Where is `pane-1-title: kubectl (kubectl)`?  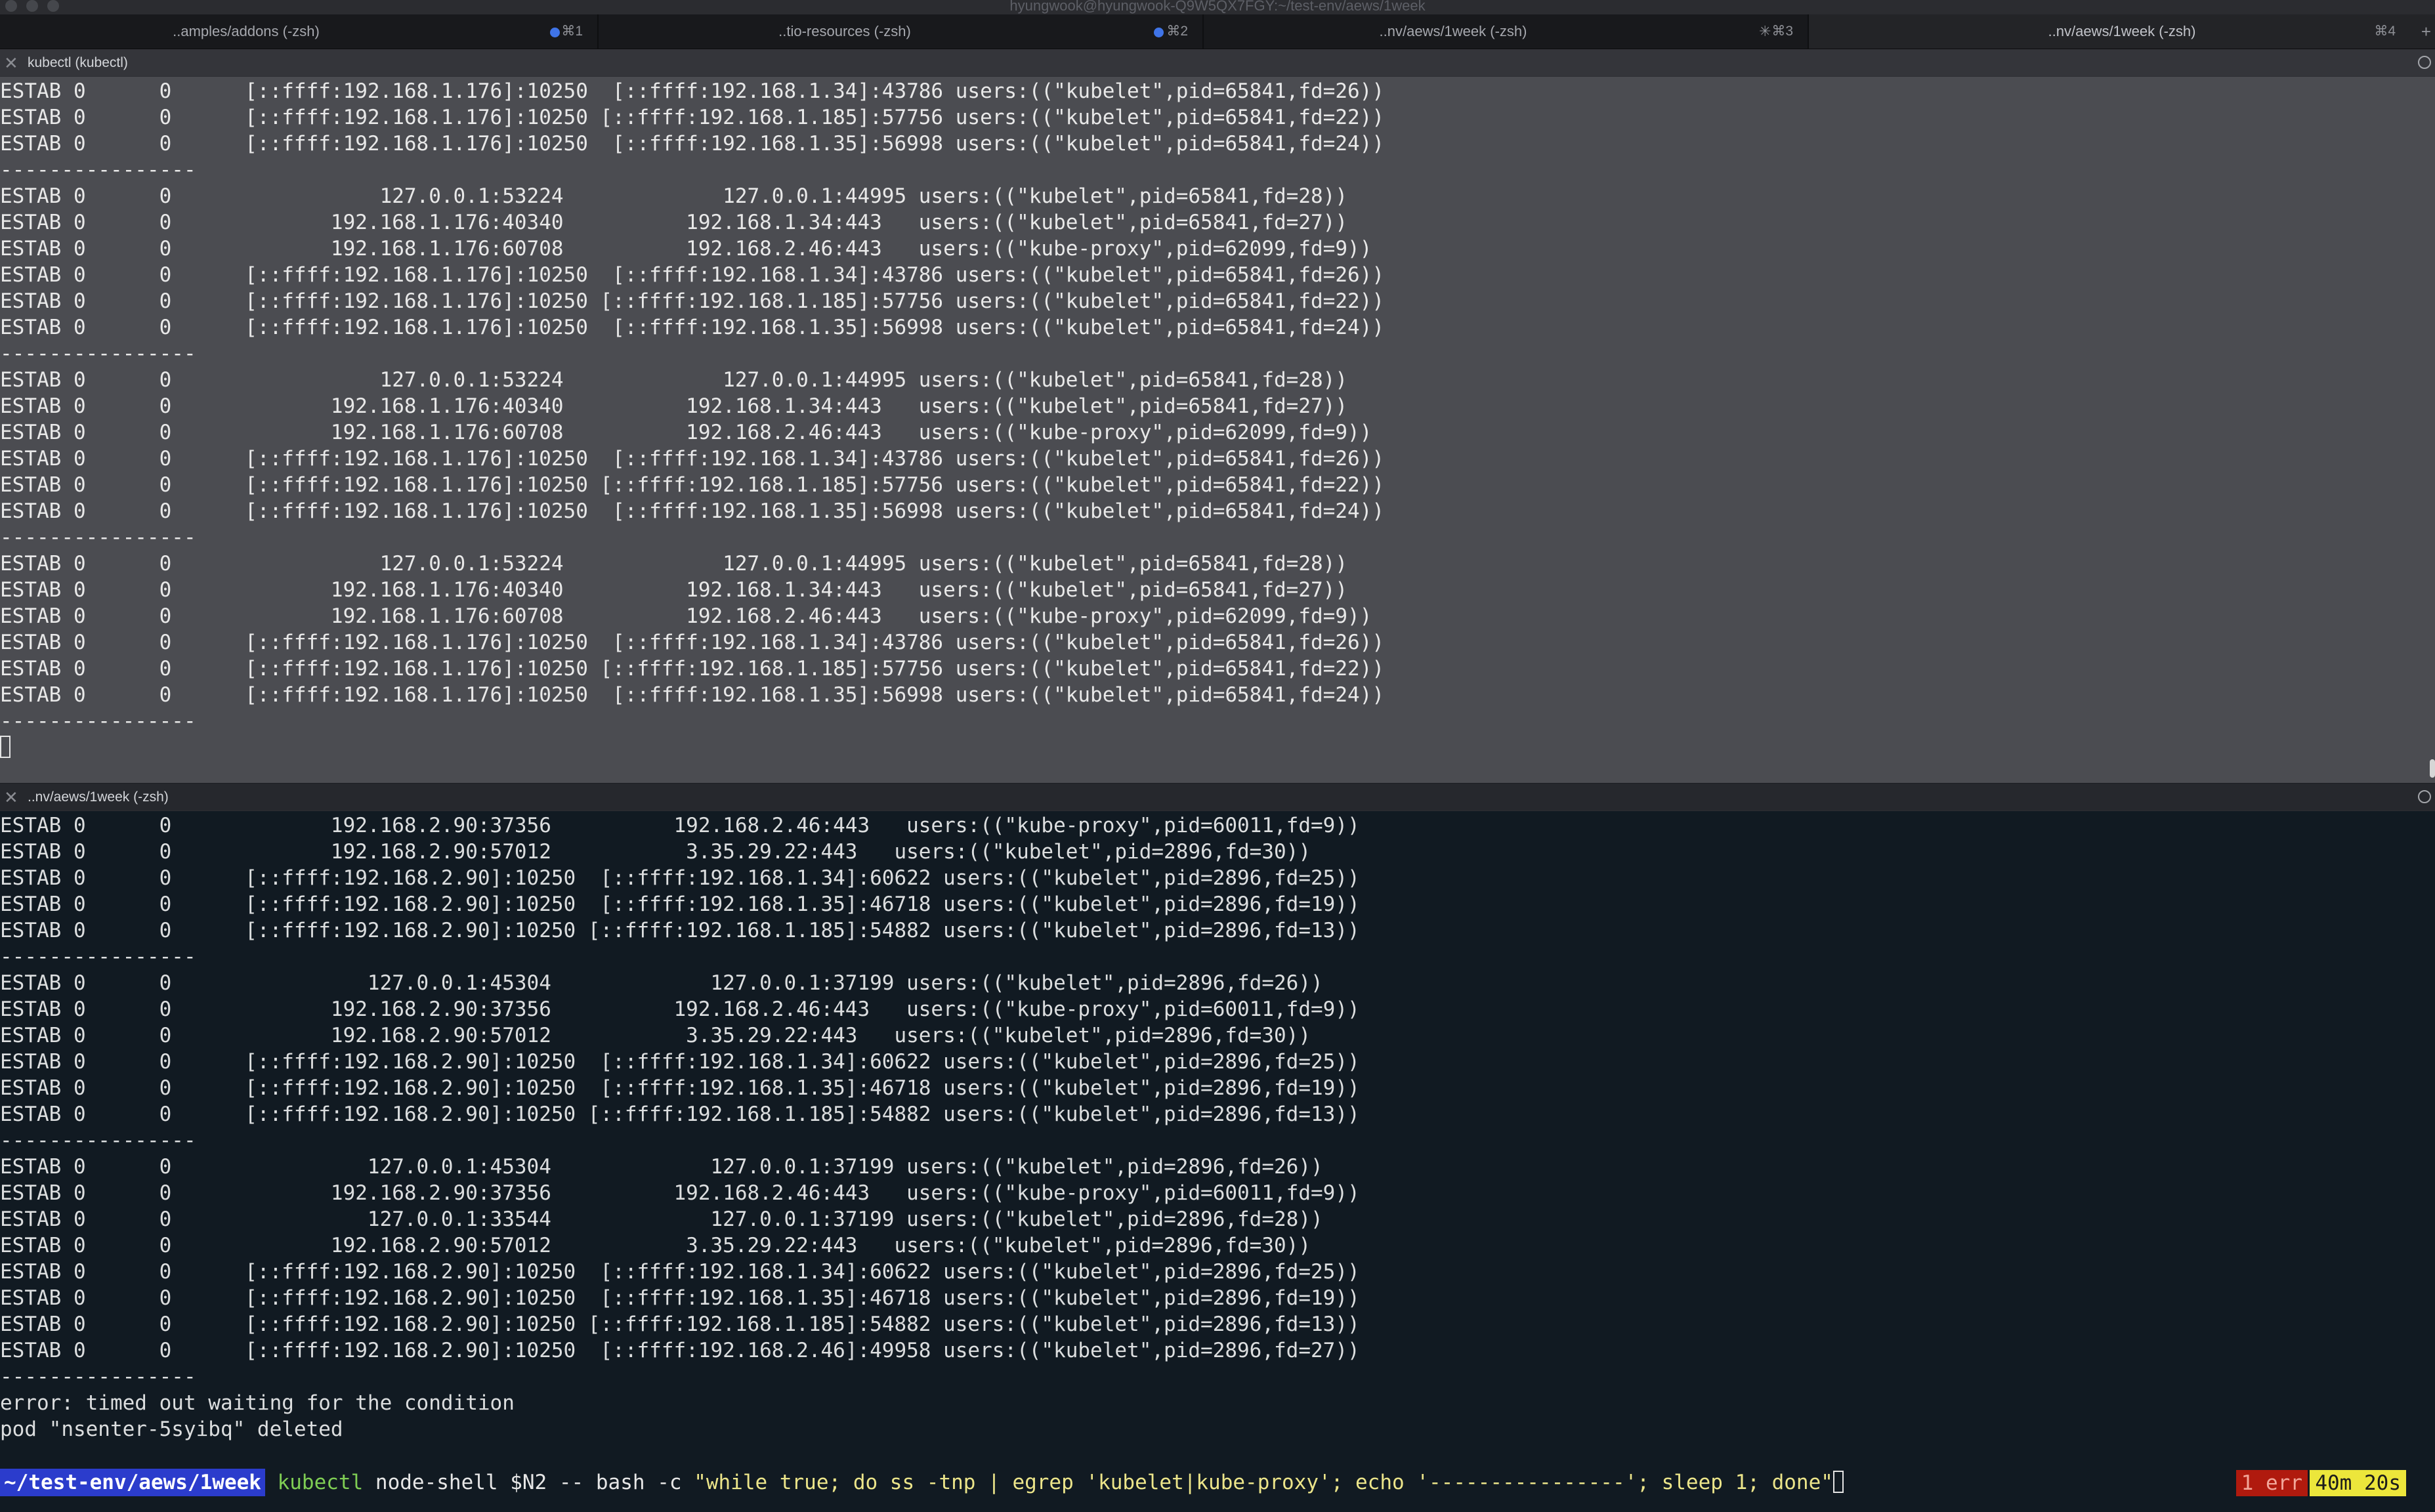 pane-1-title: kubectl (kubectl) is located at coordinates (78, 62).